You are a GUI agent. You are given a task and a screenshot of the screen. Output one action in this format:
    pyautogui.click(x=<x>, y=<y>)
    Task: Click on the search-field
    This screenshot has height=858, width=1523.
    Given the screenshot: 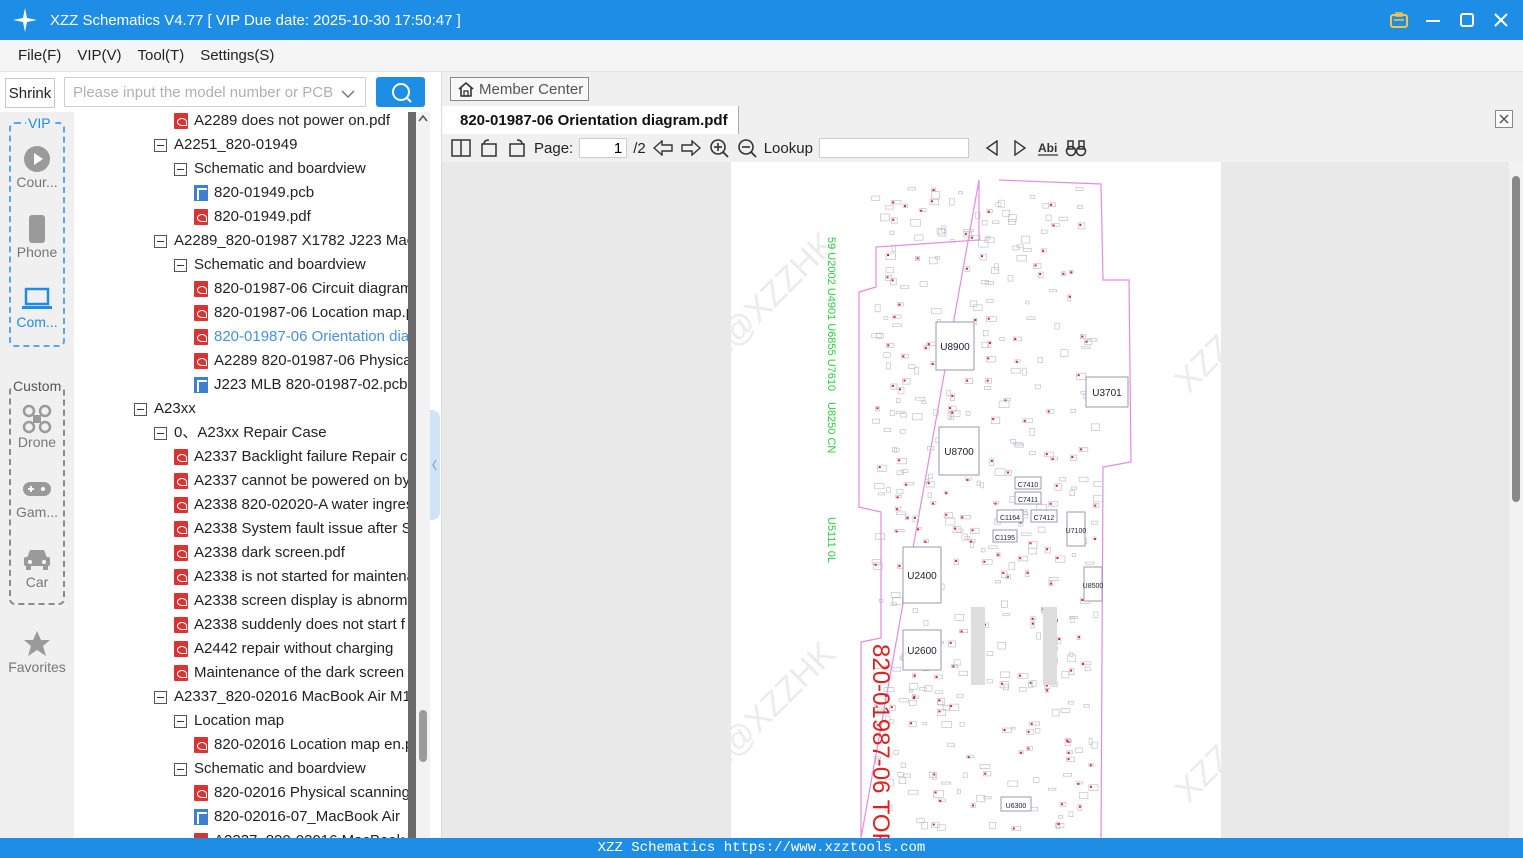 What is the action you would take?
    pyautogui.click(x=215, y=92)
    